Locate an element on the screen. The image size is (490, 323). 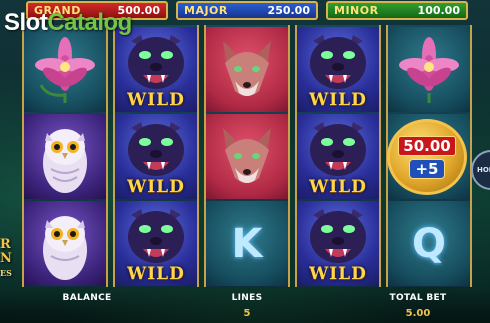
reel-2: WILD WILD WILD is located at coordinates (156, 156).